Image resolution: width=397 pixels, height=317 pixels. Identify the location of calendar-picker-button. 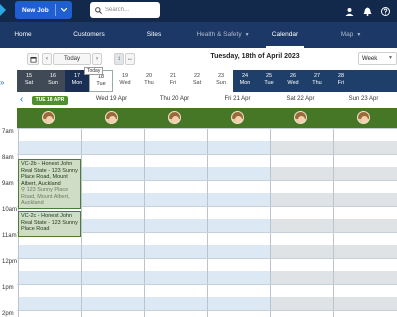
(33, 59).